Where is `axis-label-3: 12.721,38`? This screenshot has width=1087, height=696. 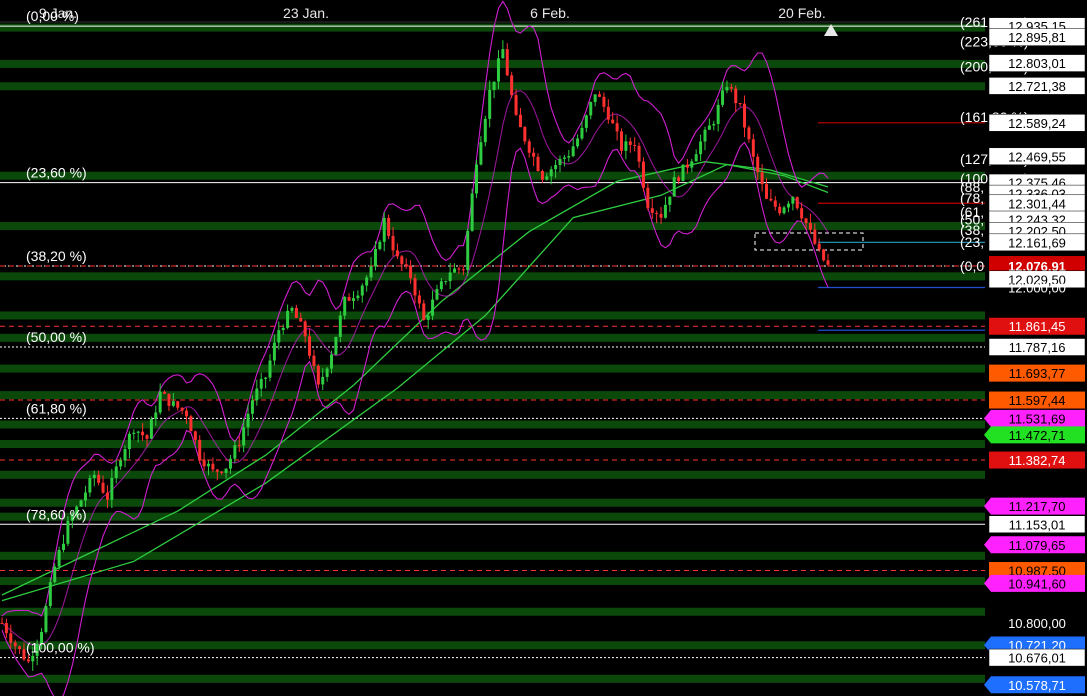
axis-label-3: 12.721,38 is located at coordinates (1037, 86).